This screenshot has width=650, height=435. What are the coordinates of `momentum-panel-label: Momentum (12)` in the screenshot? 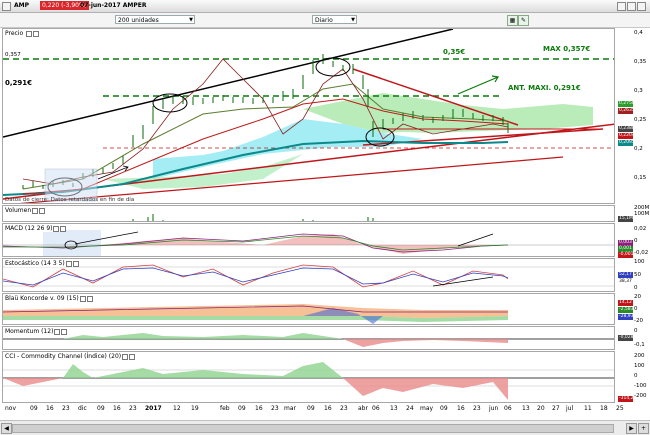 It's located at (36, 331).